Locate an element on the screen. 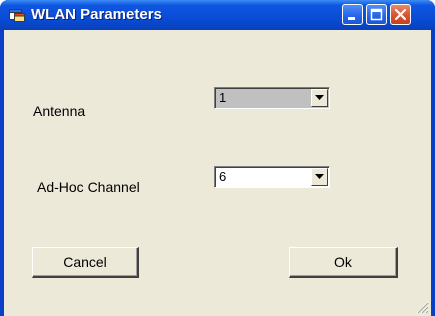 This screenshot has width=435, height=316. cancel-button: Cancel is located at coordinates (85, 262).